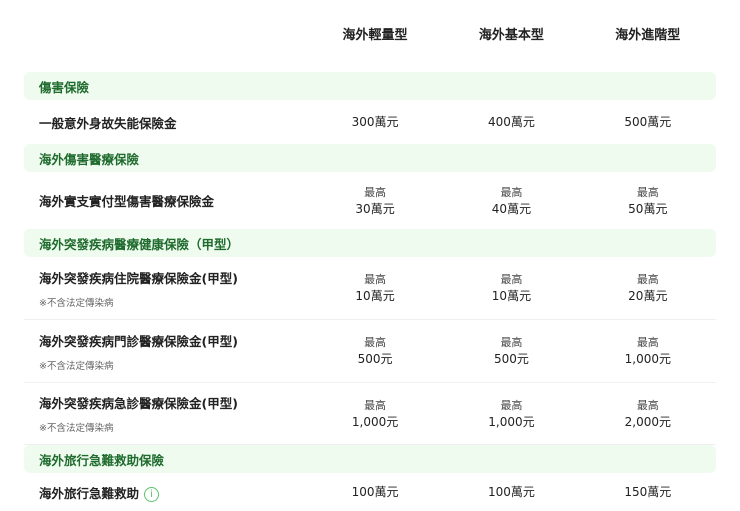 The image size is (740, 511). I want to click on coverage-row: 一般意外身故失能保險金 300萬元 400萬元 500萬元, so click(370, 122).